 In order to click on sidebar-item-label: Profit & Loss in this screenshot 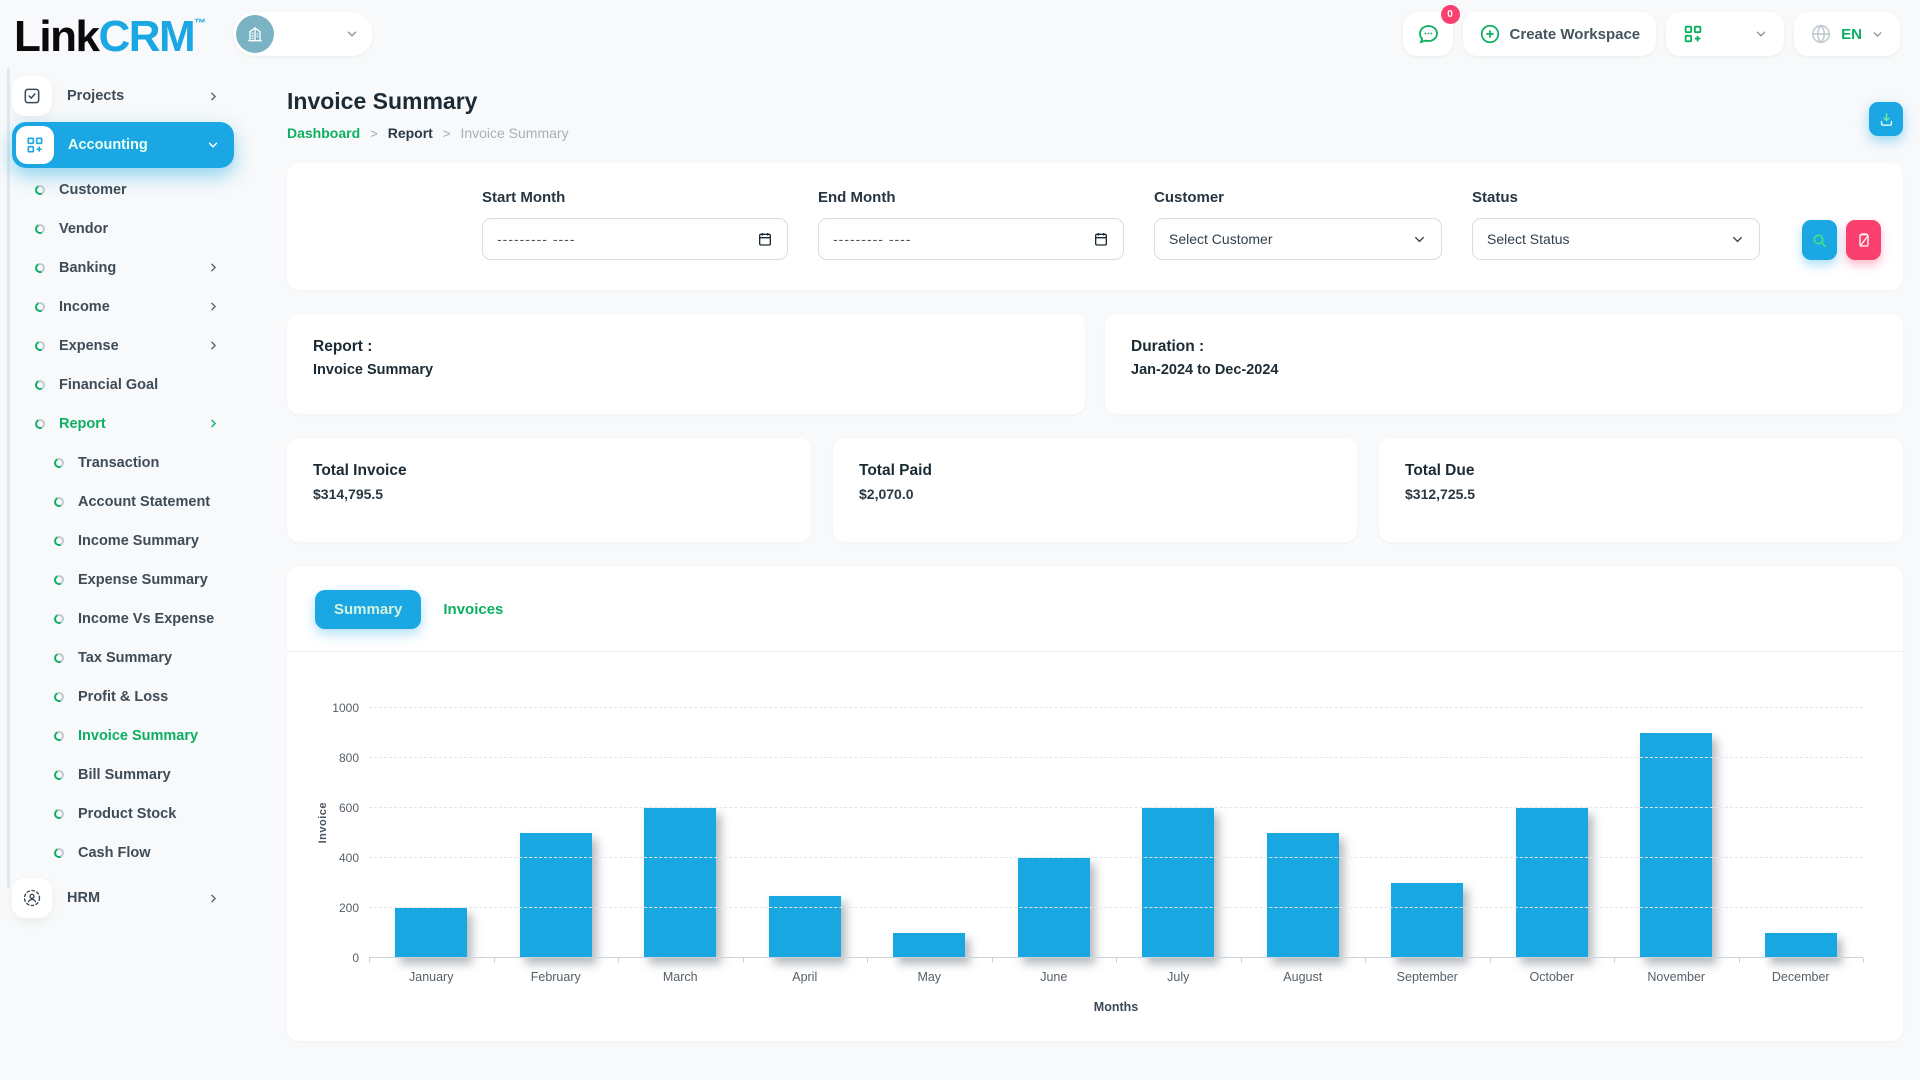, I will do `click(123, 696)`.